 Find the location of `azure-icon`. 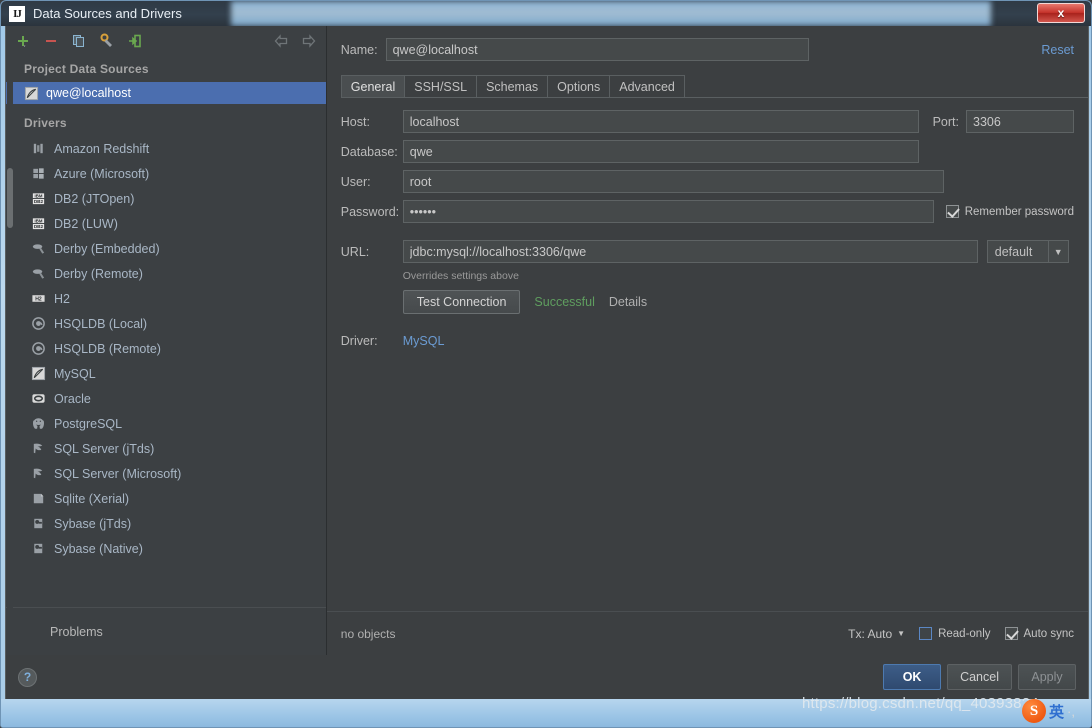

azure-icon is located at coordinates (38, 174).